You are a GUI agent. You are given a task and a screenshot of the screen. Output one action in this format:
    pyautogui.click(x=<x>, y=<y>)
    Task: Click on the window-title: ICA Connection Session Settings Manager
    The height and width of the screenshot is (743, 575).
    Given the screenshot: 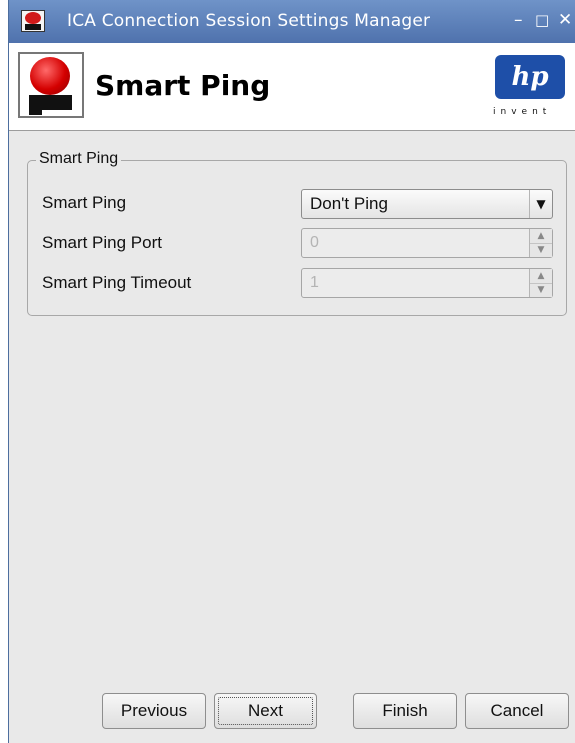 What is the action you would take?
    pyautogui.click(x=249, y=21)
    